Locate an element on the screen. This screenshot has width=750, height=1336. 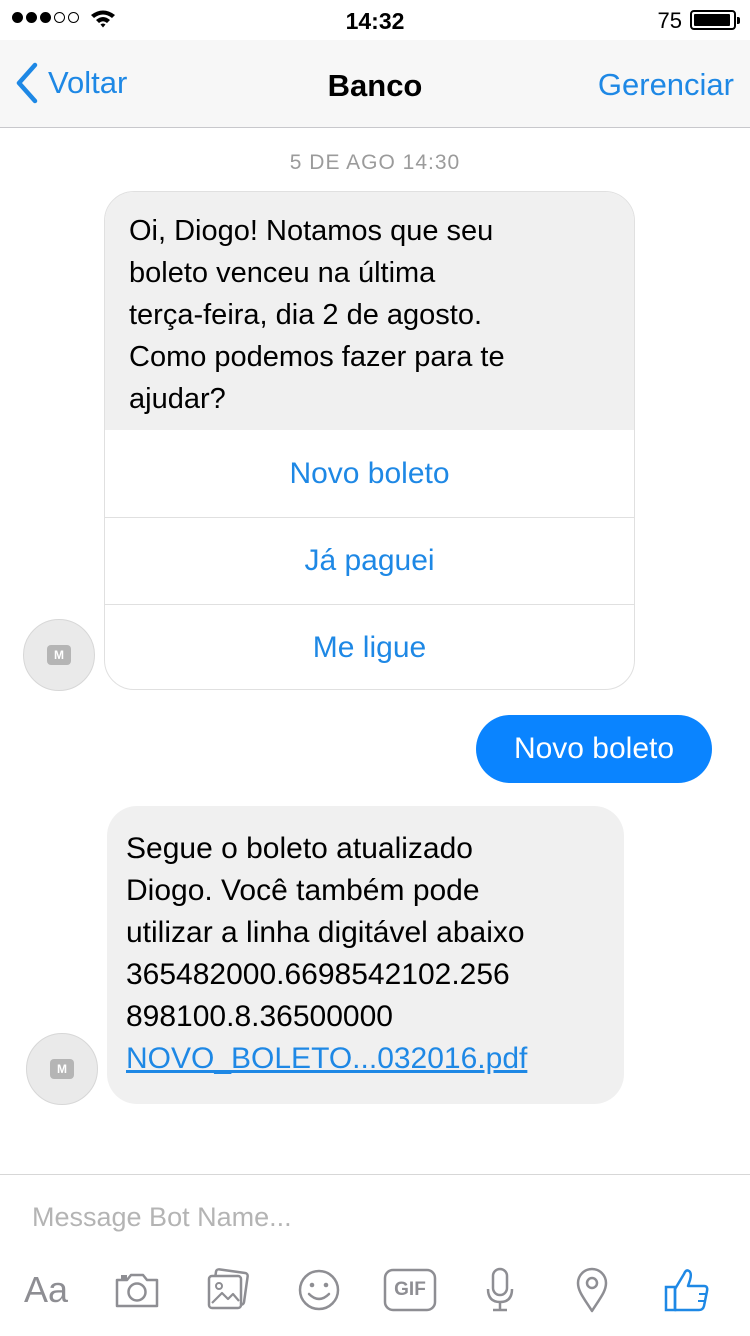
battery-percentage: 75 is located at coordinates (669, 20).